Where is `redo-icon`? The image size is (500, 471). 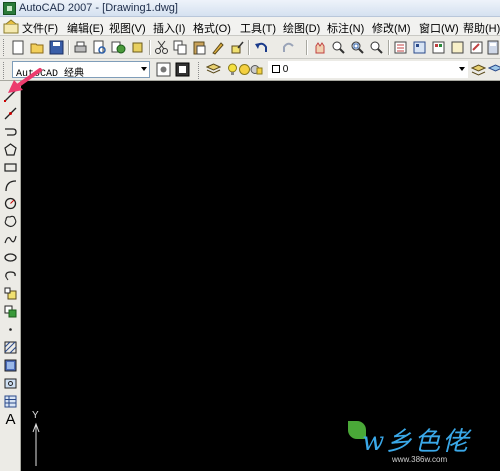
redo-icon is located at coordinates (288, 47).